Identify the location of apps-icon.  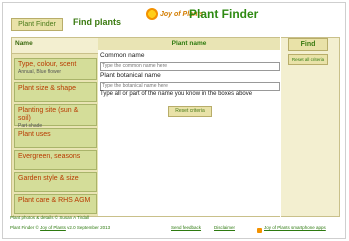
(259, 230).